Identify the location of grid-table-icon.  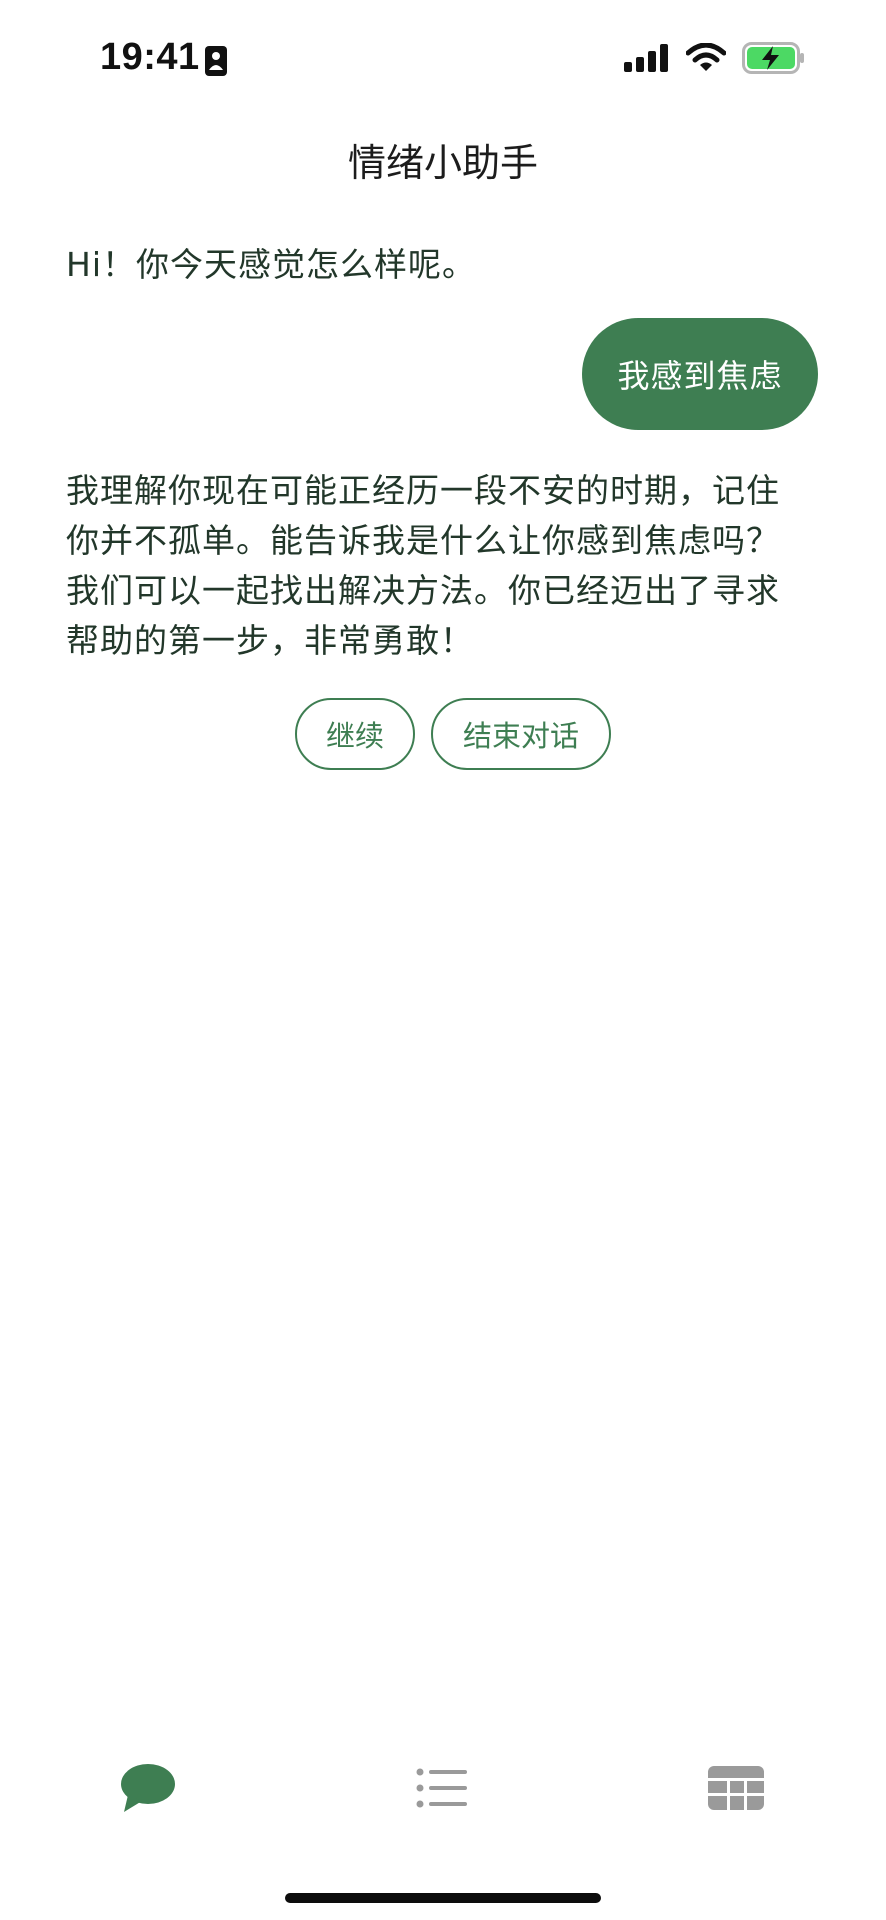
(736, 1790).